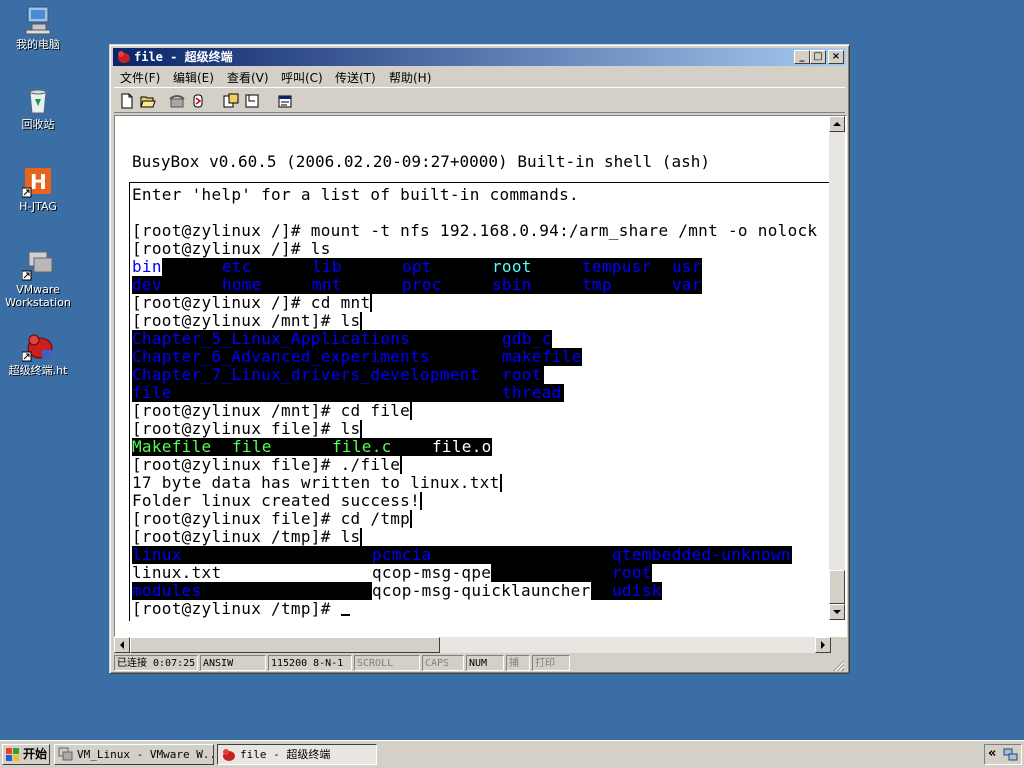  I want to click on ls-row: modules qcop-msg-quicklauncher udisk, so click(397, 591).